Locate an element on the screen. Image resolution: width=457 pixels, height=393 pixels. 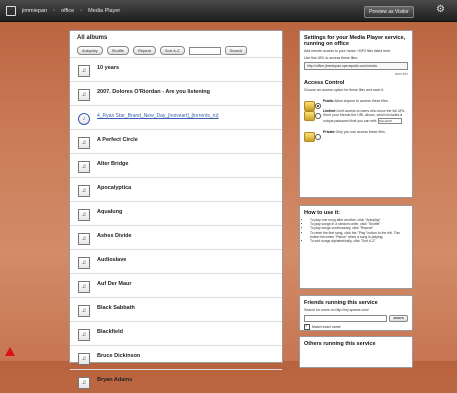
album-search-button: Search is located at coordinates (236, 50).